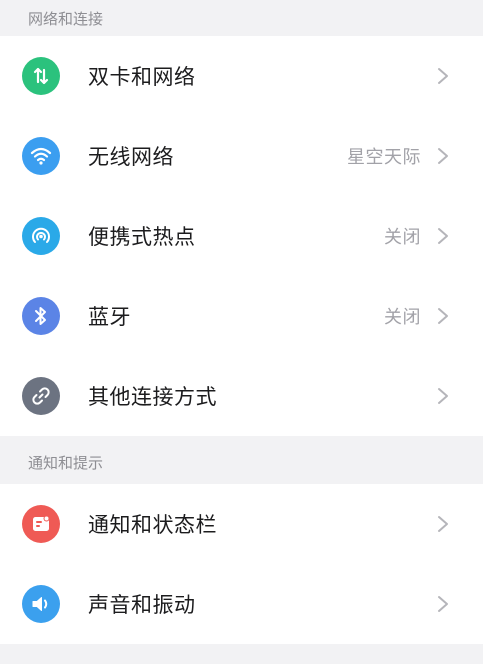  What do you see at coordinates (241, 76) in the screenshot?
I see `settings-item-dual-sim: 双卡和网络` at bounding box center [241, 76].